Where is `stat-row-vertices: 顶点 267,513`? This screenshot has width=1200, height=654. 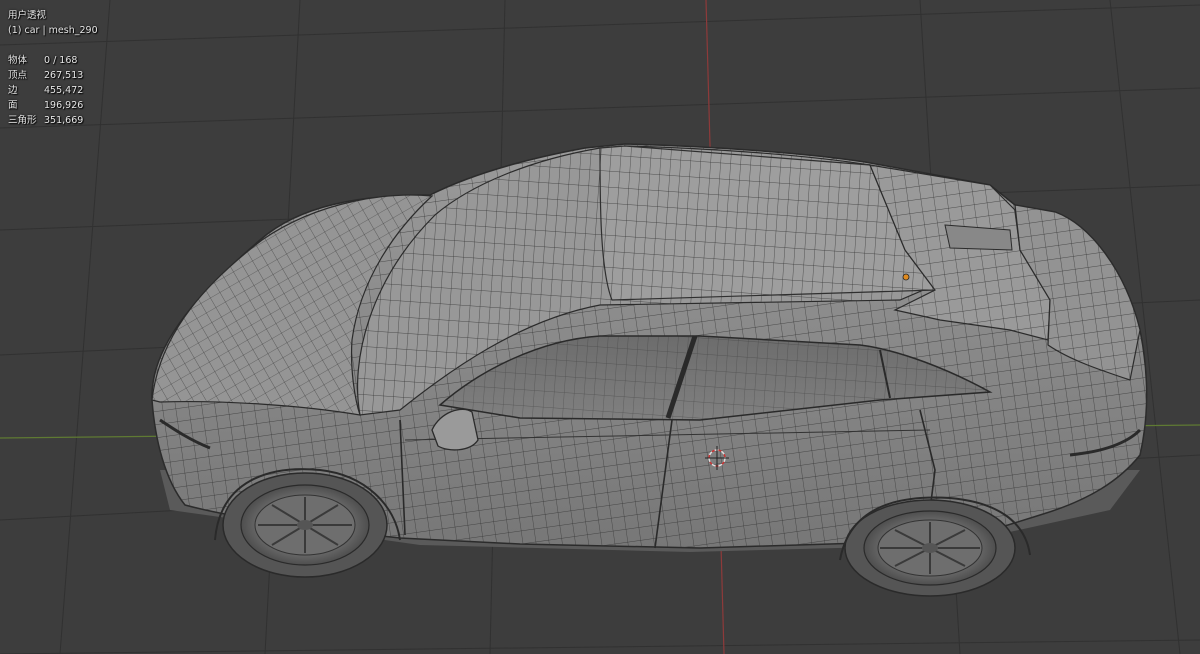 stat-row-vertices: 顶点 267,513 is located at coordinates (53, 75).